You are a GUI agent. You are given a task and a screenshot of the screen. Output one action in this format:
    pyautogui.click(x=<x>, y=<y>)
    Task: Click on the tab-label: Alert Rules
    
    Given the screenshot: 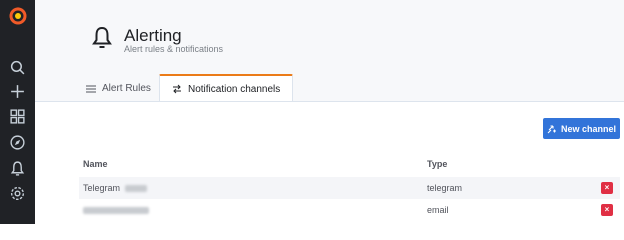 What is the action you would take?
    pyautogui.click(x=126, y=88)
    